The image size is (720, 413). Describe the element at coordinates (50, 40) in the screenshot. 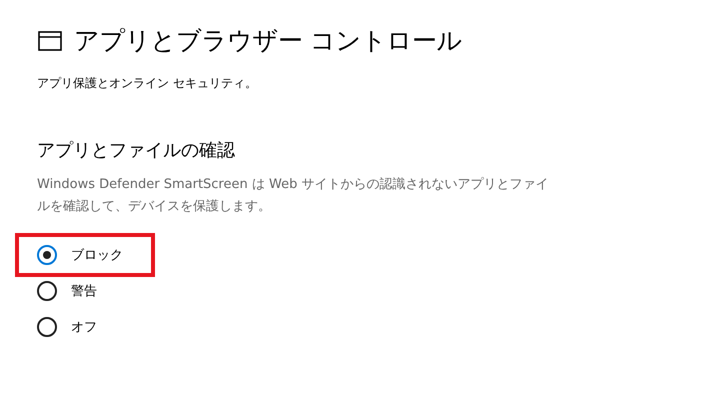

I see `window-icon` at that location.